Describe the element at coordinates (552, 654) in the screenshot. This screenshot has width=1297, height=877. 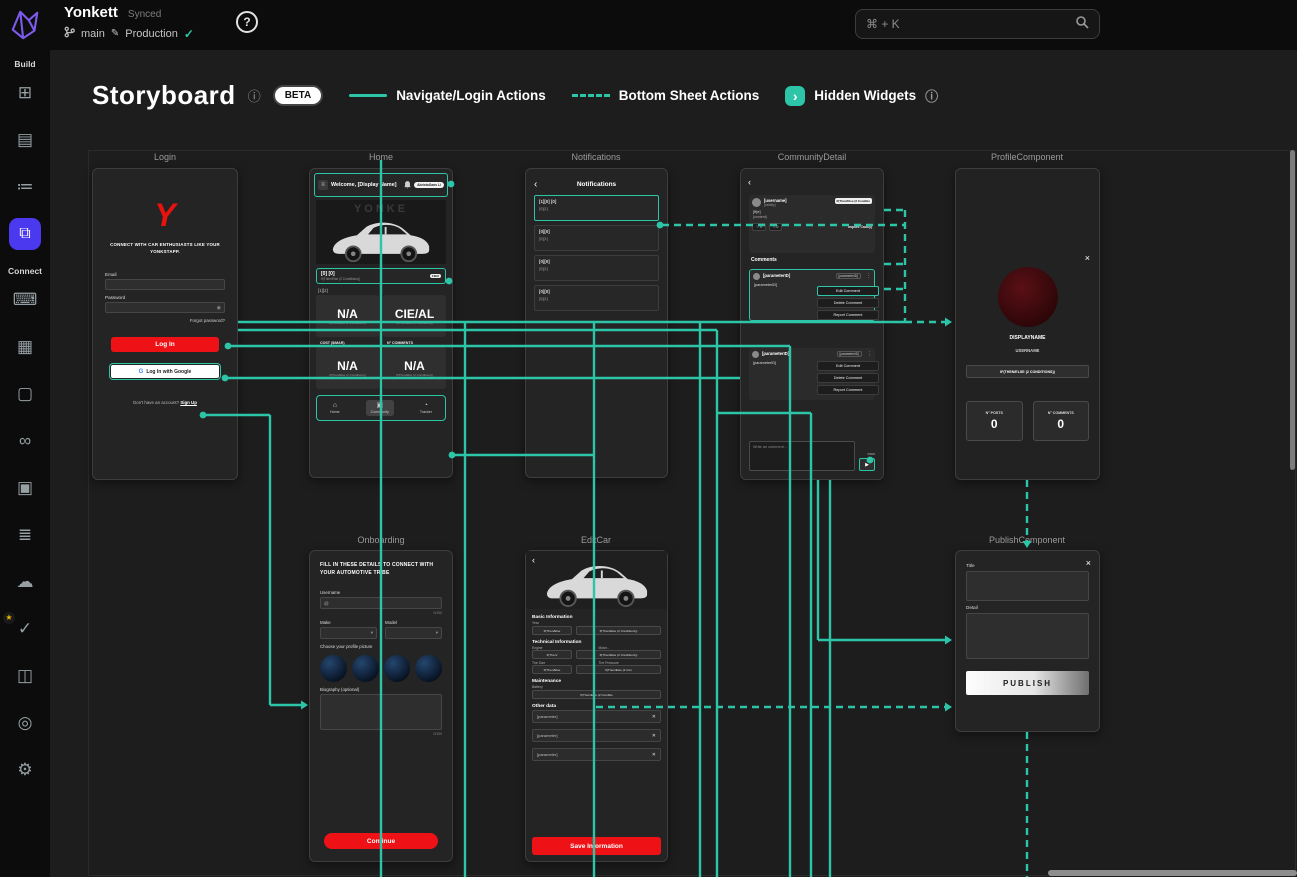
I see `engine-chip: If(Then/` at that location.